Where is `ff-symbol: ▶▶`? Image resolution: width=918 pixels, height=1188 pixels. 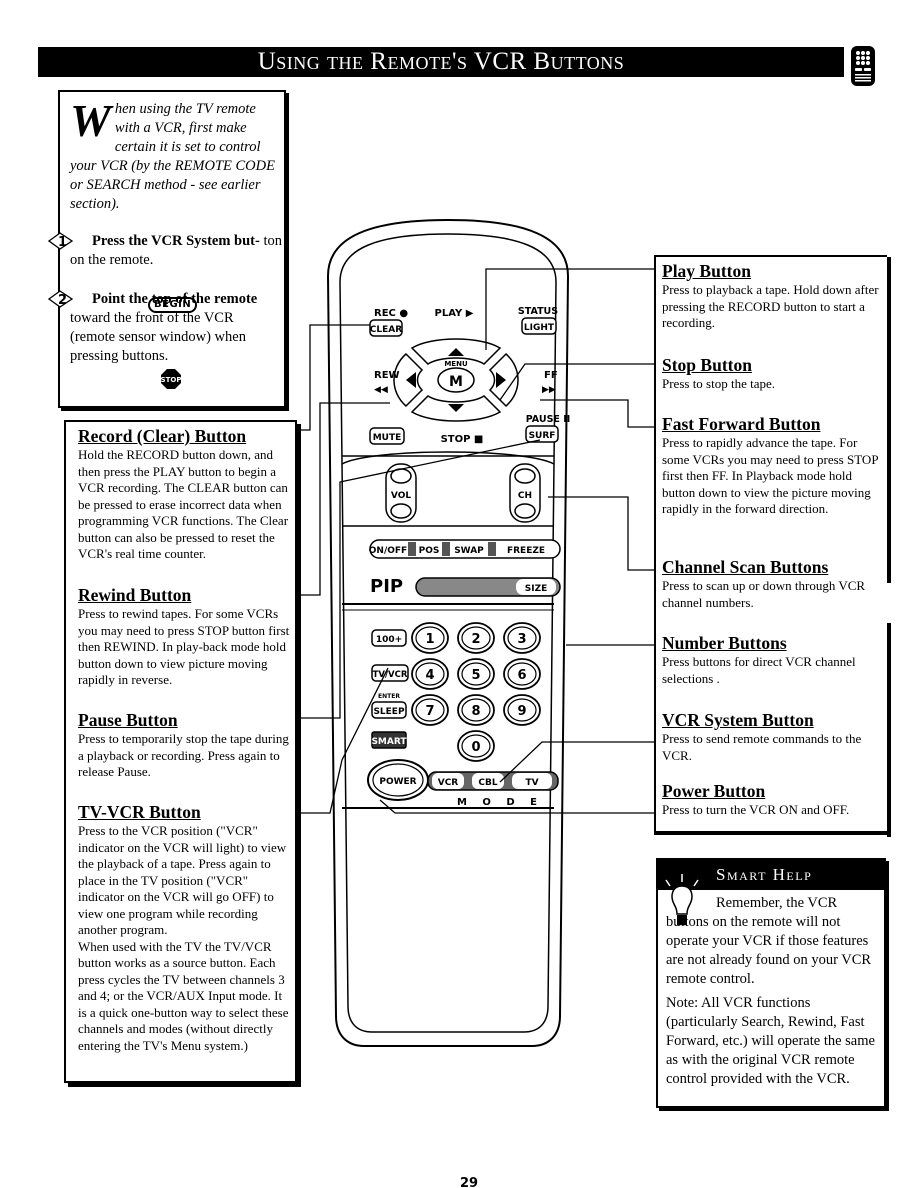
ff-symbol: ▶▶ is located at coordinates (549, 390).